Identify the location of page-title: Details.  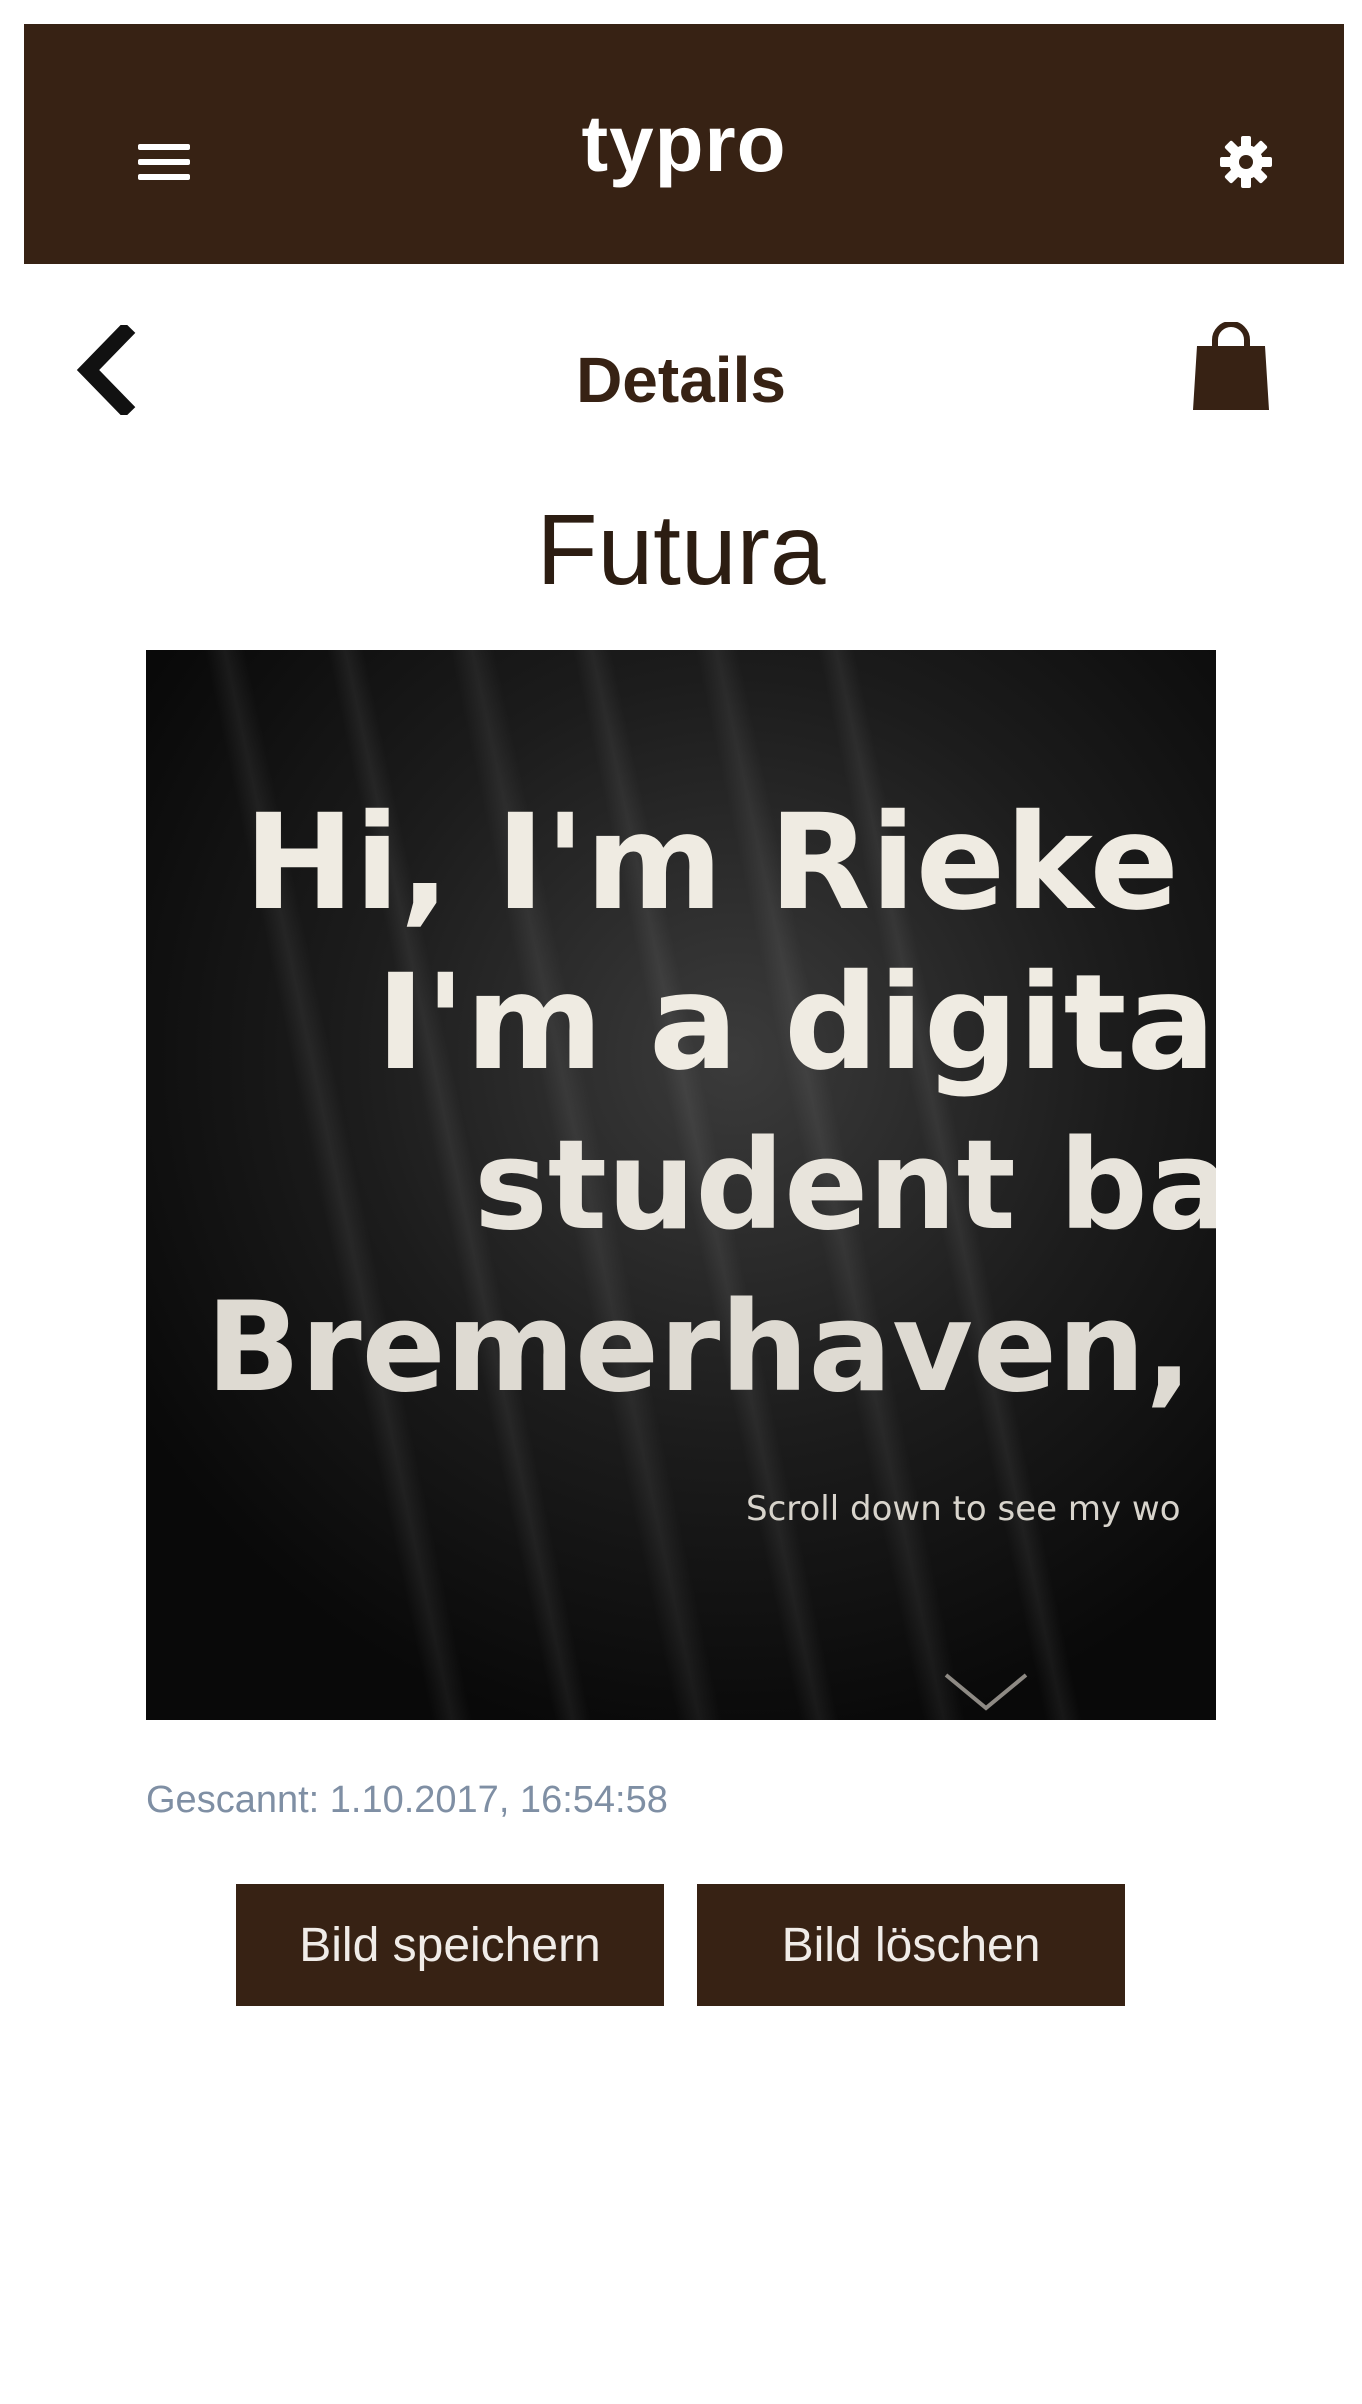
(681, 380).